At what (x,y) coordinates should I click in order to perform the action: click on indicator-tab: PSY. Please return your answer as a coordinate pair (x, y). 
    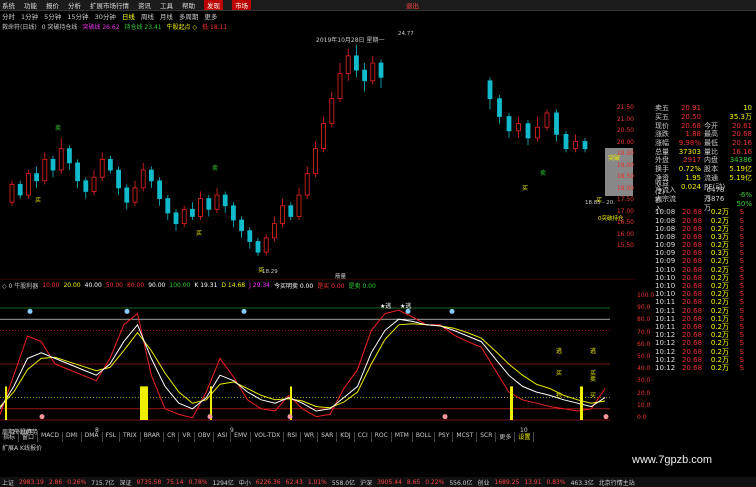
    Looking at the image, I should click on (444, 437).